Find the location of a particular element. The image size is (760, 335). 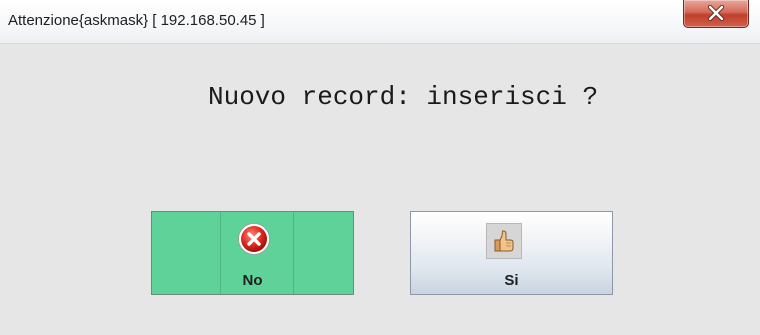

cancel-icon is located at coordinates (254, 239).